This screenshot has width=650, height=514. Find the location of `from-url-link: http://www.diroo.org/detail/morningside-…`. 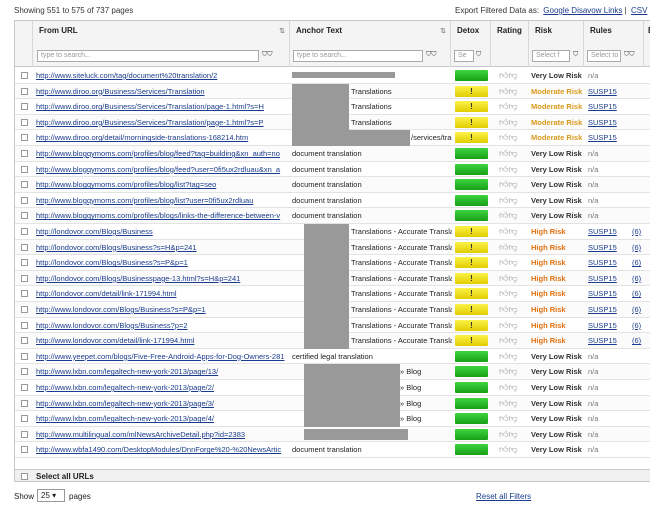

from-url-link: http://www.diroo.org/detail/morningside-… is located at coordinates (163, 137).